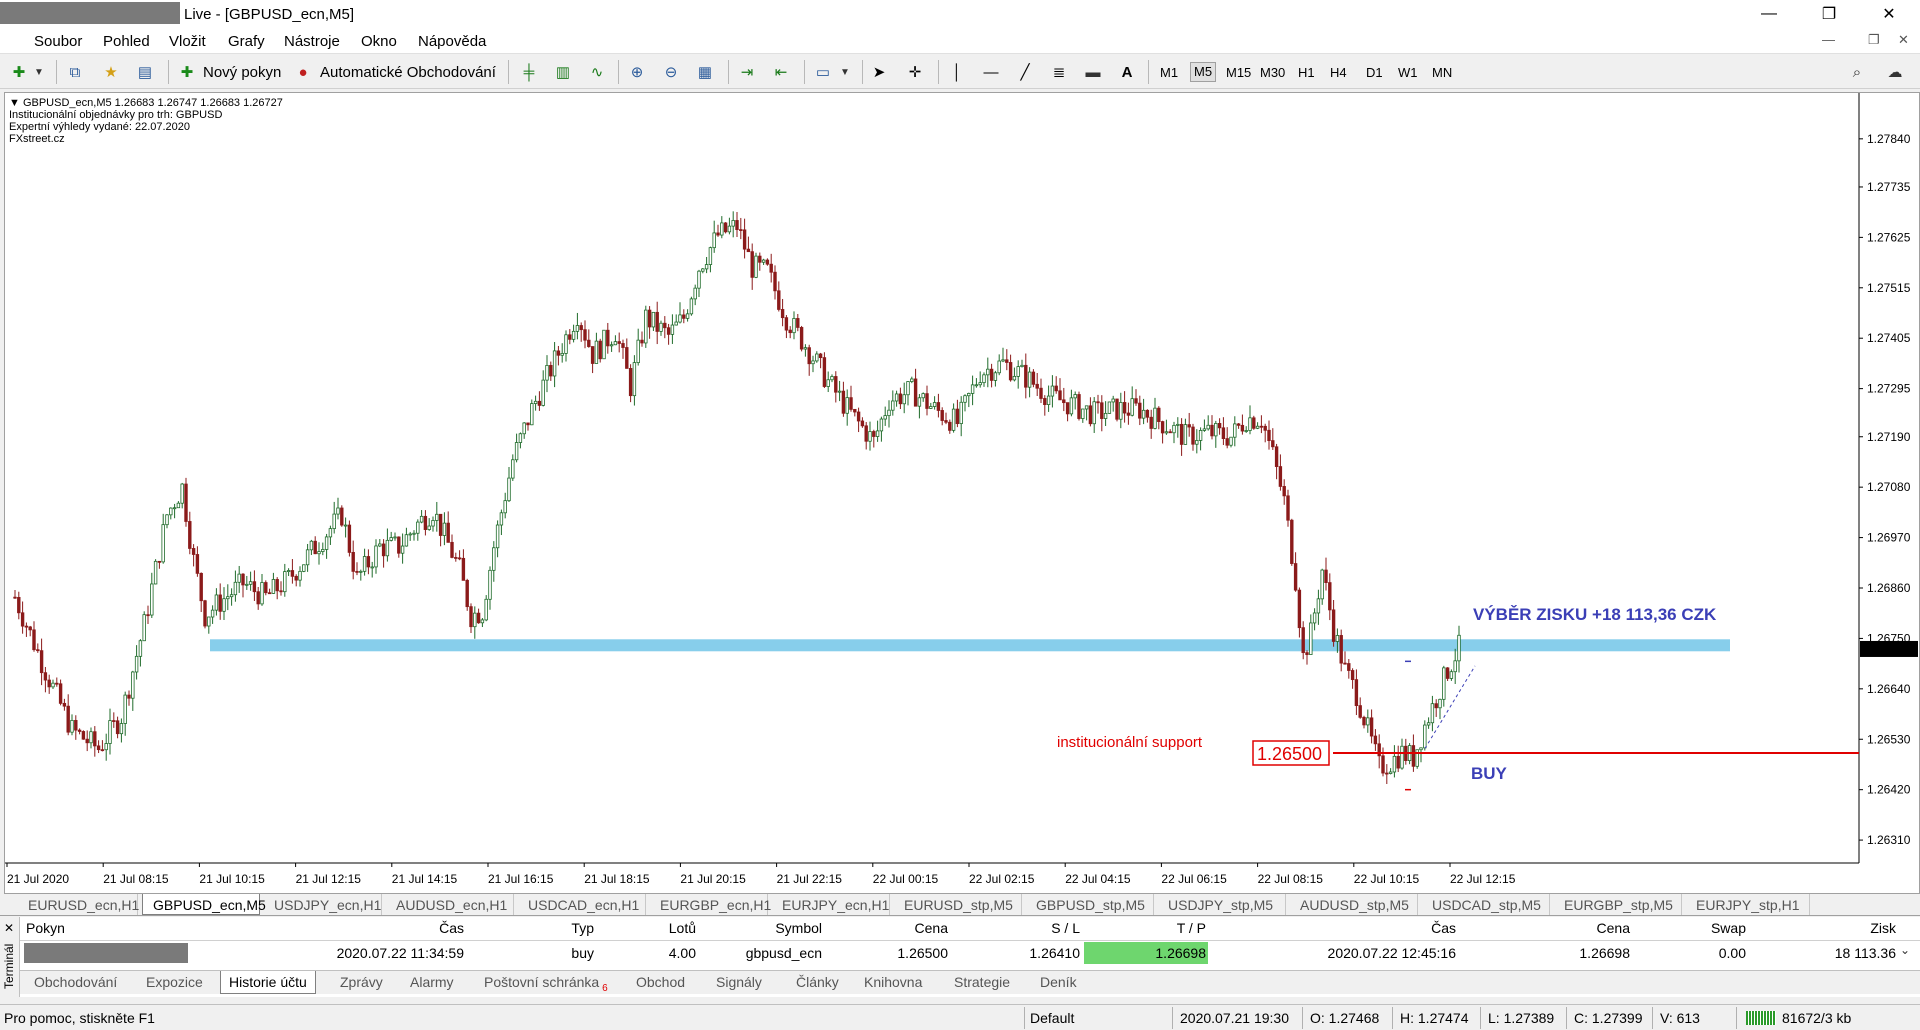 This screenshot has width=1920, height=1030. I want to click on rectangle-icon: ▬, so click(1093, 72).